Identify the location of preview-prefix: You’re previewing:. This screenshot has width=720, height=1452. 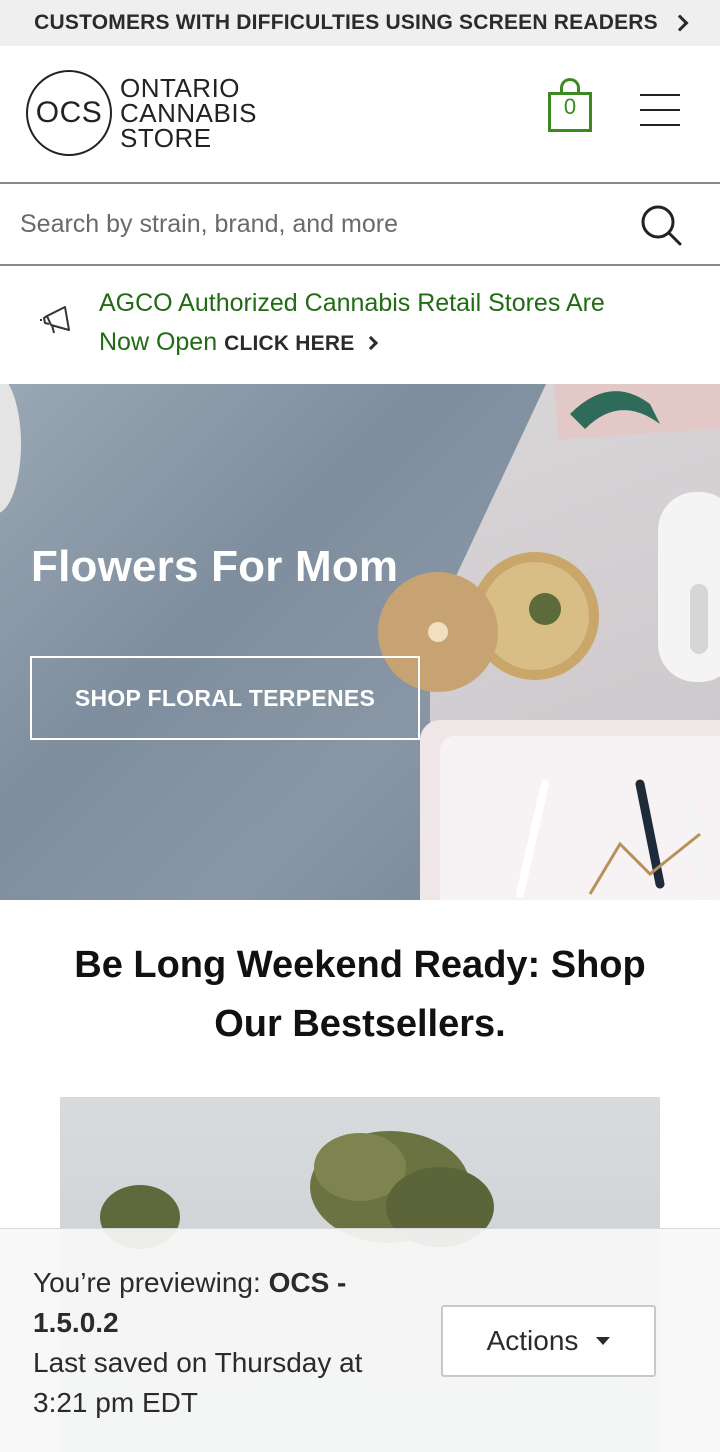
(151, 1282).